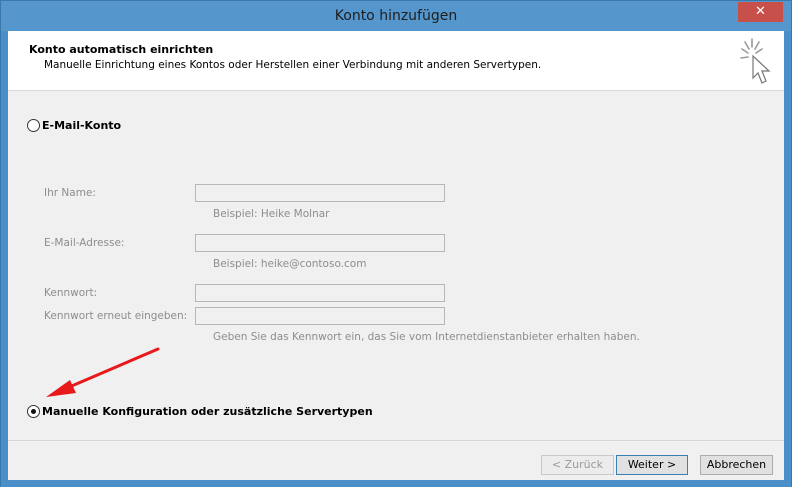  Describe the element at coordinates (70, 193) in the screenshot. I see `name-label: Ihr Name:` at that location.